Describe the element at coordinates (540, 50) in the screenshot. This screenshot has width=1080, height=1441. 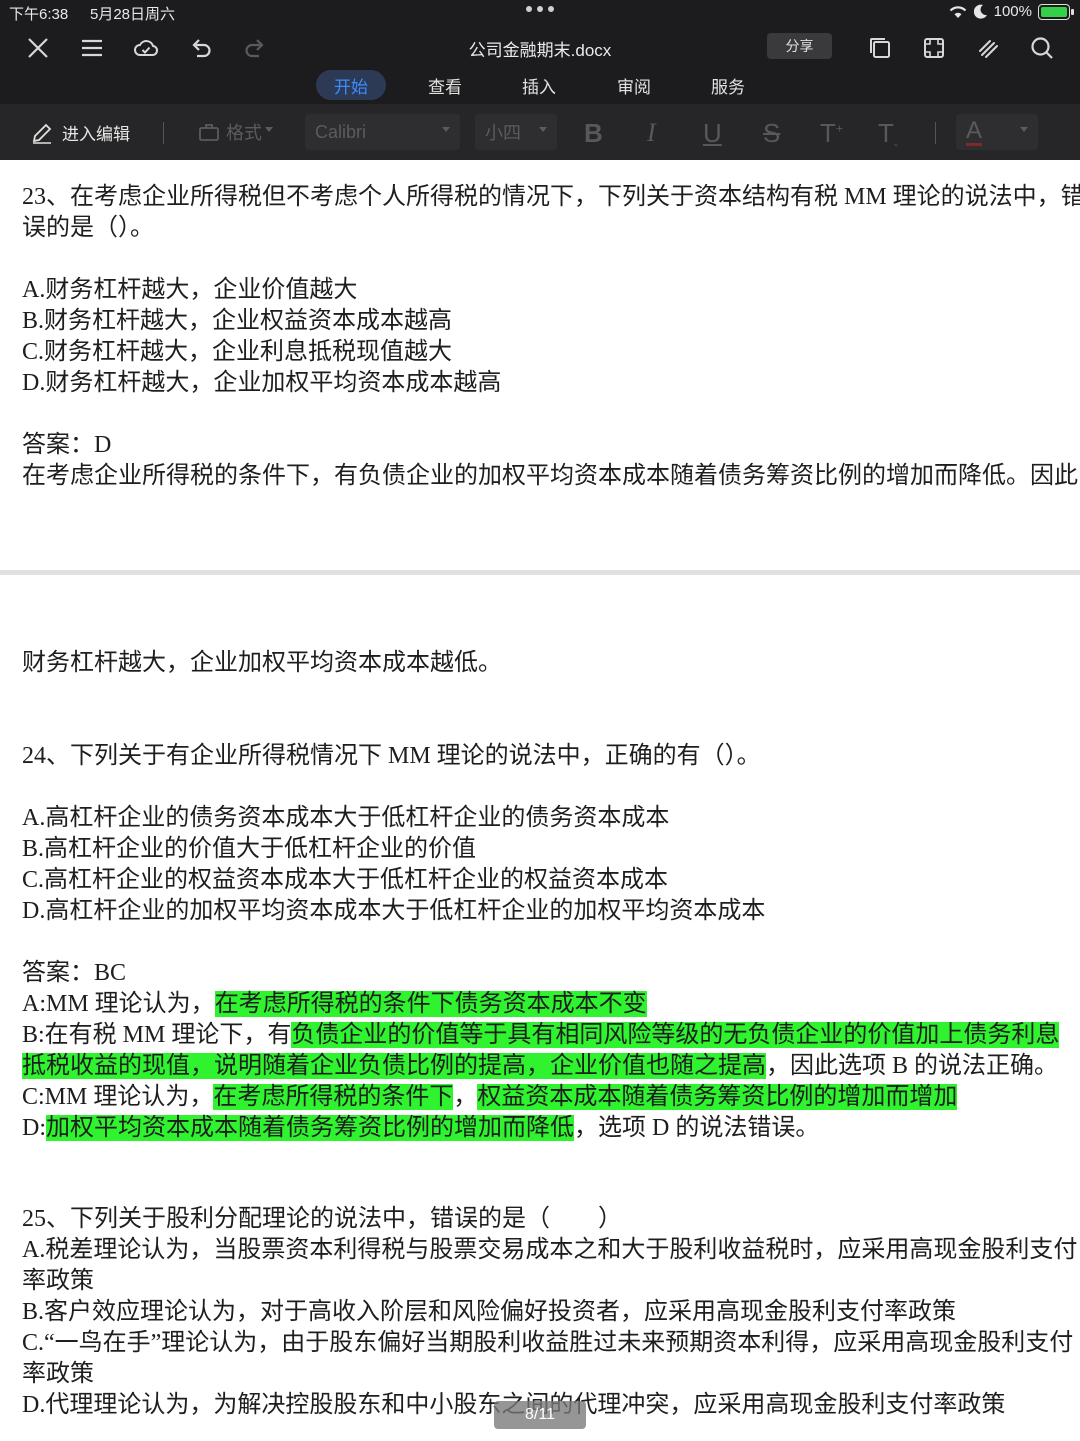
I see `document-title: 公司金融期末.docx` at that location.